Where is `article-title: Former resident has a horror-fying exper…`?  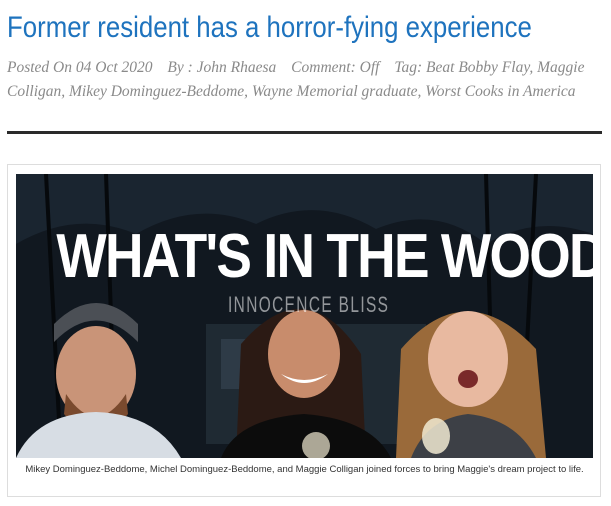 article-title: Former resident has a horror-fying exper… is located at coordinates (269, 28).